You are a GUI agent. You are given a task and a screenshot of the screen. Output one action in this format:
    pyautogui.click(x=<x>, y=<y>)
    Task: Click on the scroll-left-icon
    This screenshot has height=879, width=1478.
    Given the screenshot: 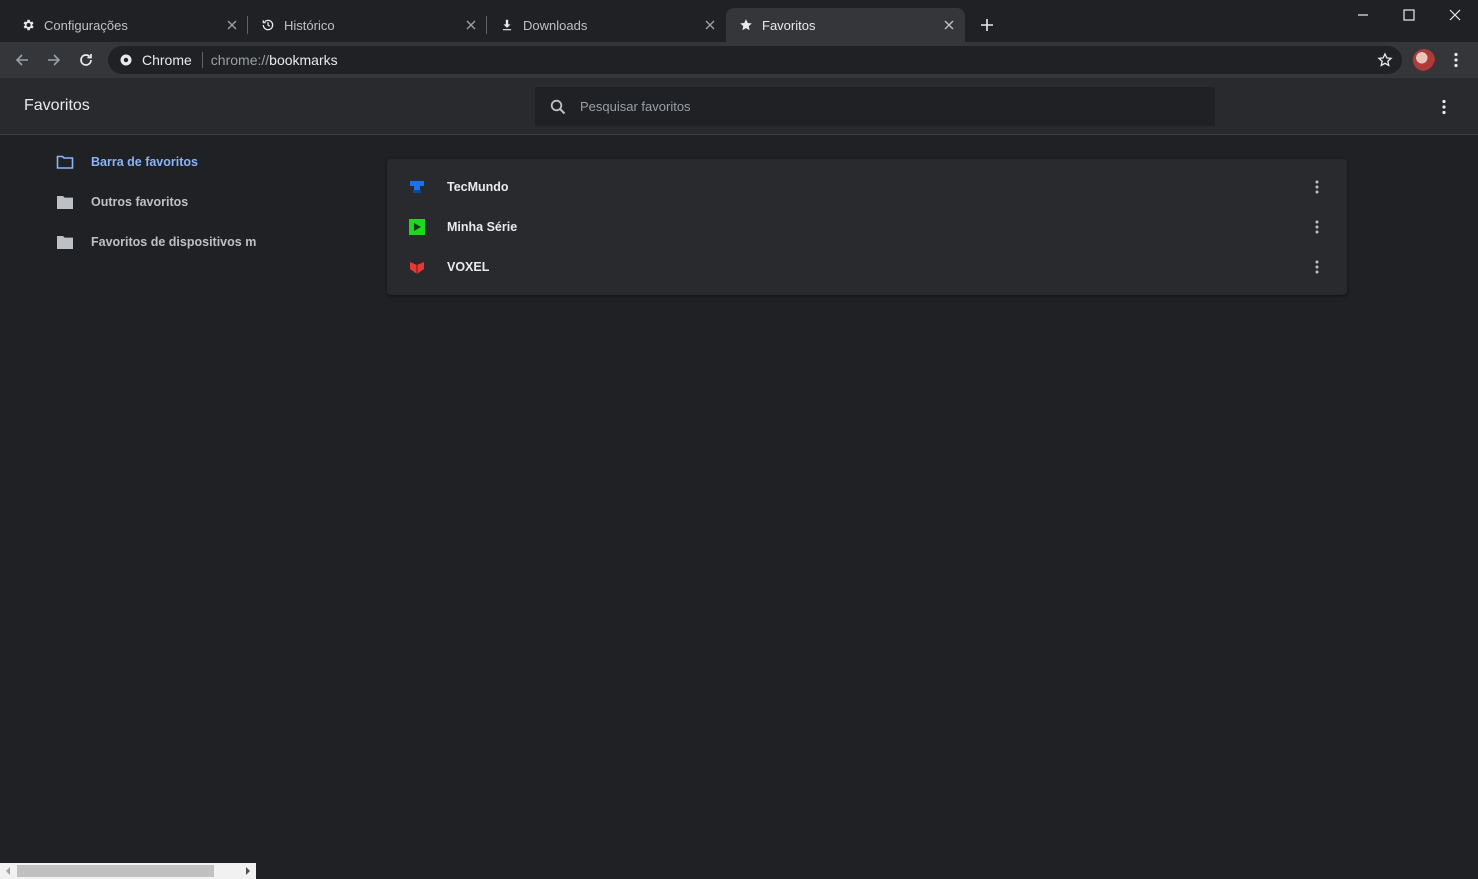 What is the action you would take?
    pyautogui.click(x=8, y=871)
    